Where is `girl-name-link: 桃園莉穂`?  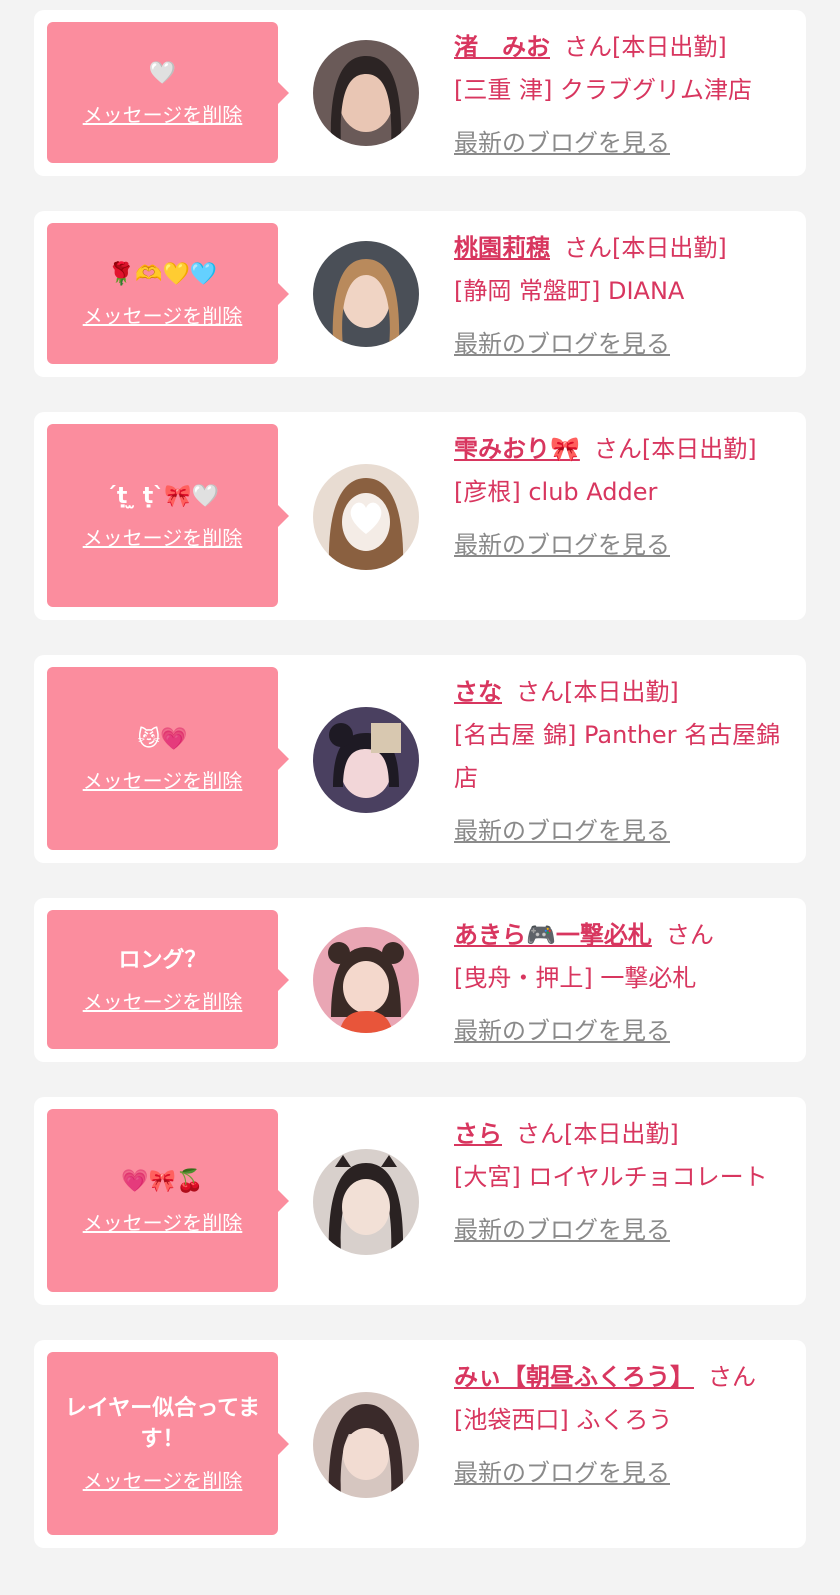
girl-name-link: 桃園莉穂 is located at coordinates (502, 248).